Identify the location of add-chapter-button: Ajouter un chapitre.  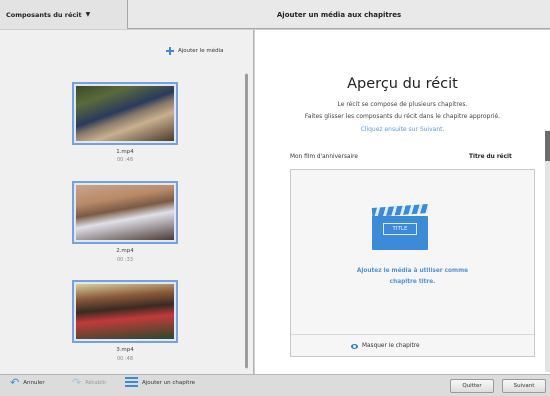
(160, 382).